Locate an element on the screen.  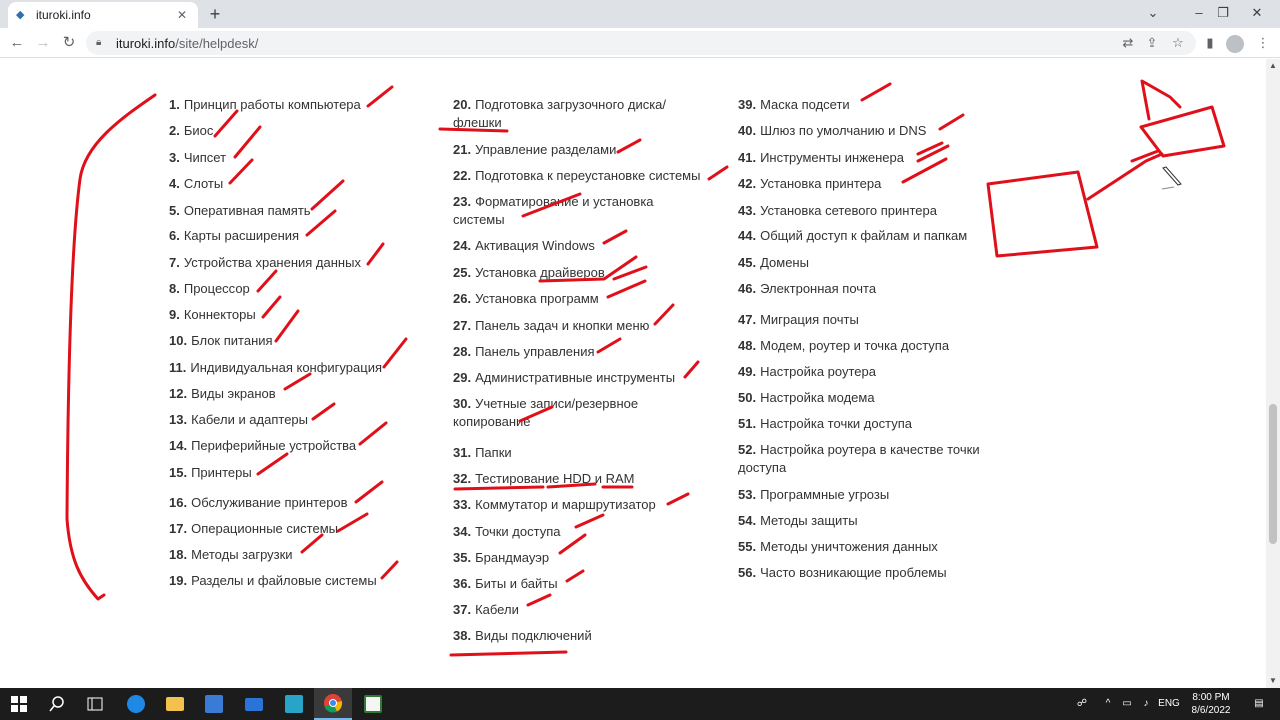
topic-link: 43. Установка сетевого принтера is located at coordinates (837, 211).